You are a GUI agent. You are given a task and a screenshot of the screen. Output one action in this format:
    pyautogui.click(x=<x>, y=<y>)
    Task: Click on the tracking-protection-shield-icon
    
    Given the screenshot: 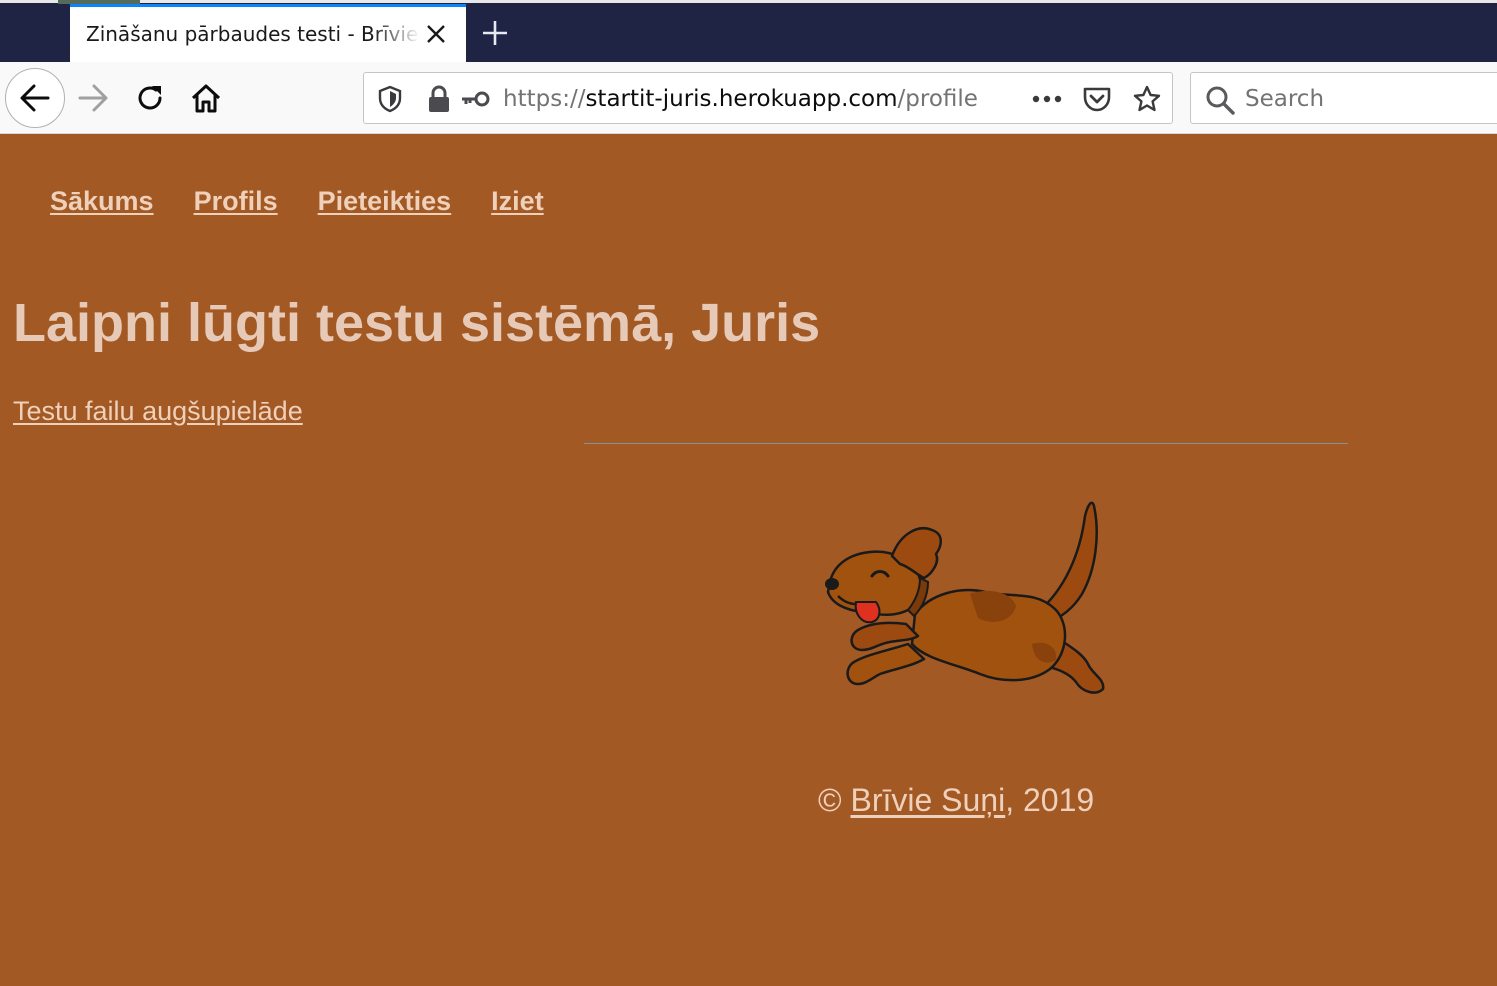 What is the action you would take?
    pyautogui.click(x=390, y=99)
    